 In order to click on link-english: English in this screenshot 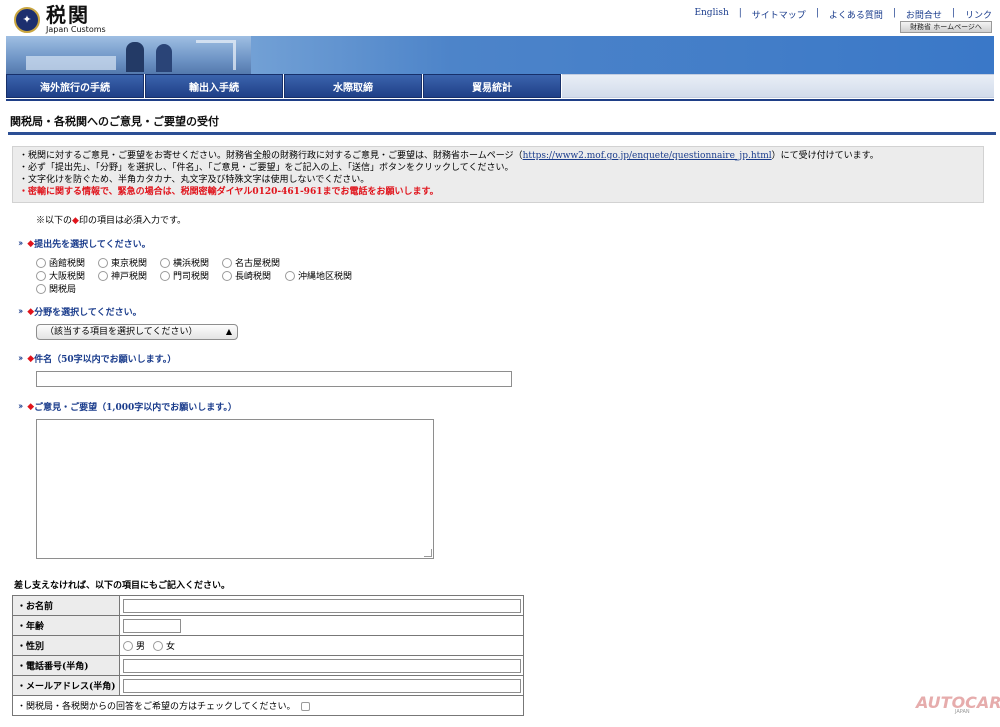, I will do `click(711, 14)`.